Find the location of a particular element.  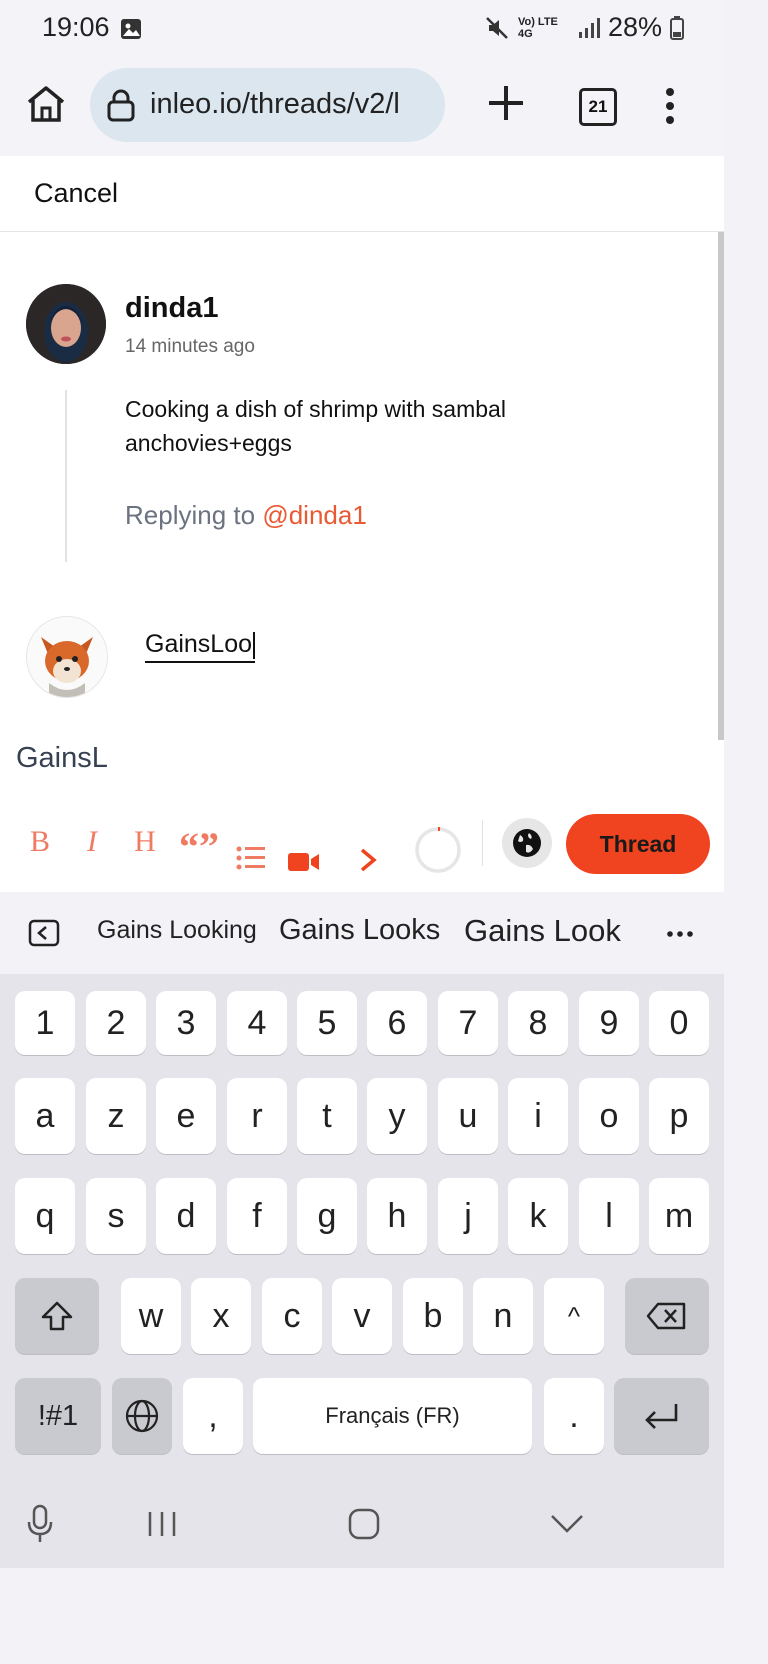

key-p: p is located at coordinates (679, 1116).